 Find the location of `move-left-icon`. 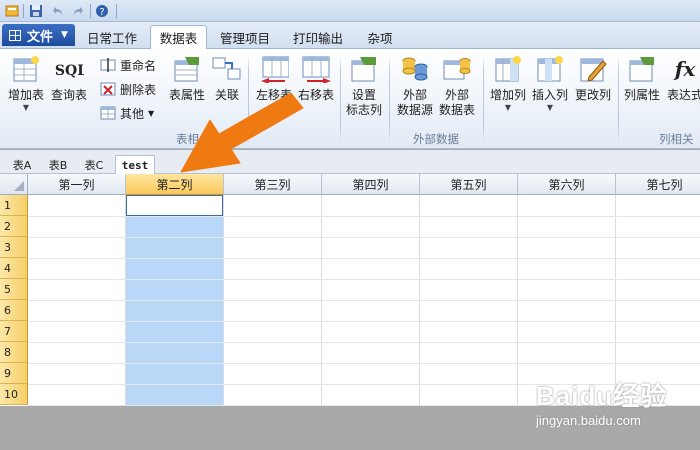

move-left-icon is located at coordinates (274, 69).